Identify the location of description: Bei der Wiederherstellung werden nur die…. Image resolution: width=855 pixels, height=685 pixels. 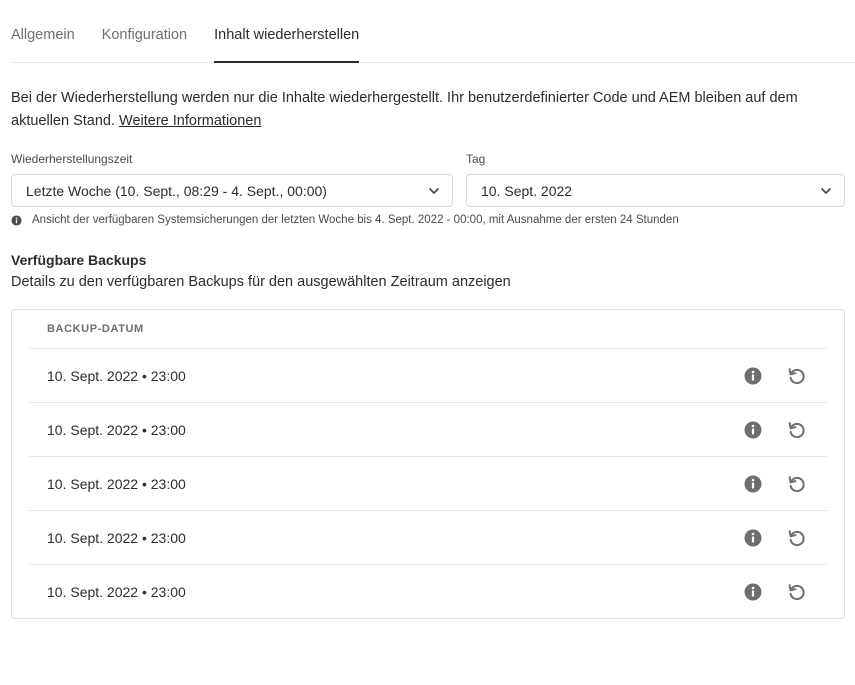
(431, 110).